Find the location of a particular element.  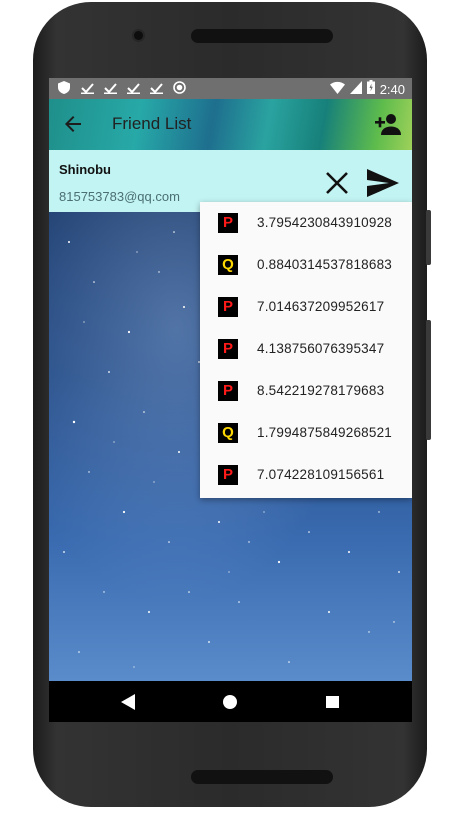

dropdown-item: P 3.7954230843910928 is located at coordinates (306, 223).